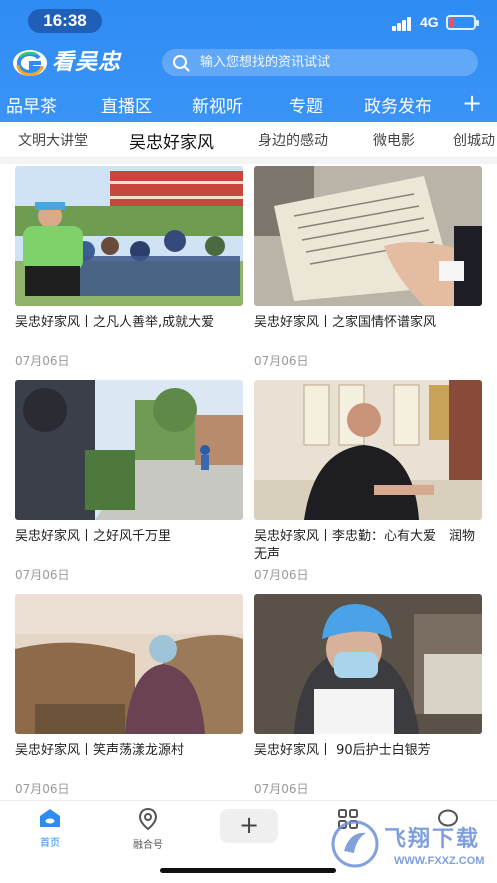 The height and width of the screenshot is (883, 497). Describe the element at coordinates (126, 104) in the screenshot. I see `channel-tab: 直播区` at that location.